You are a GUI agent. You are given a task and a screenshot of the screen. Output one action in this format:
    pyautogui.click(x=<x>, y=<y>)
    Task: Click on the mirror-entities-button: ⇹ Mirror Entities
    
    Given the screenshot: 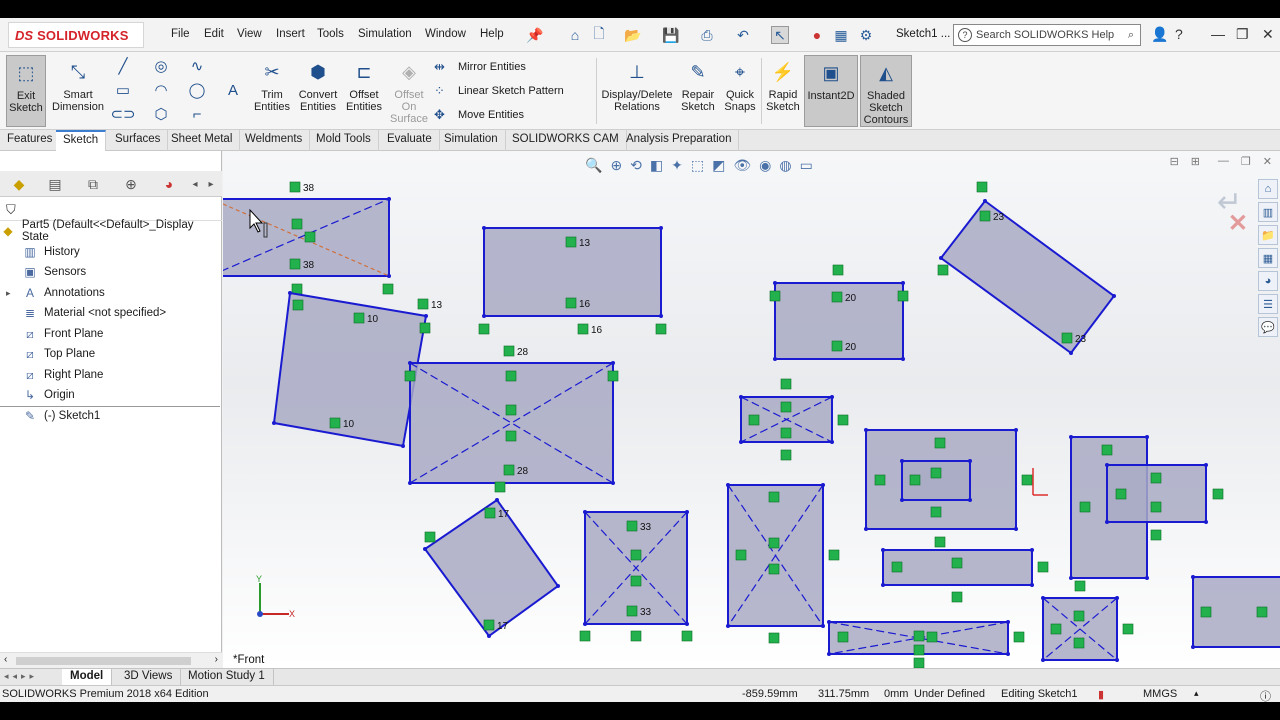 What is the action you would take?
    pyautogui.click(x=480, y=67)
    